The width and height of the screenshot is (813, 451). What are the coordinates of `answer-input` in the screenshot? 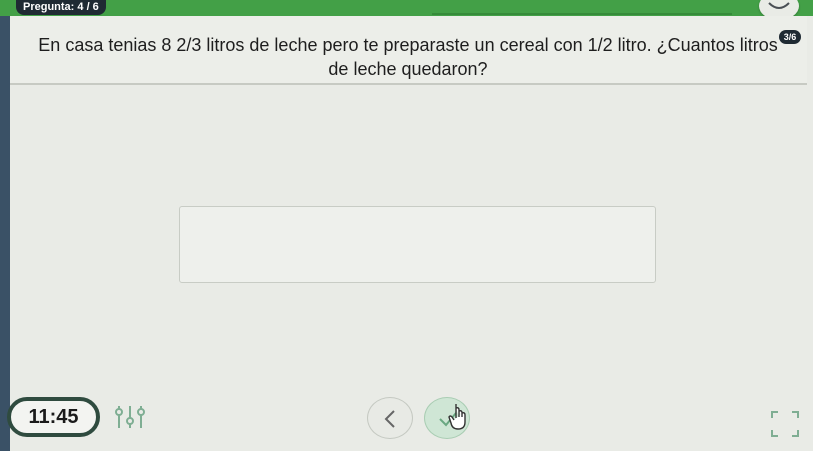 It's located at (417, 244).